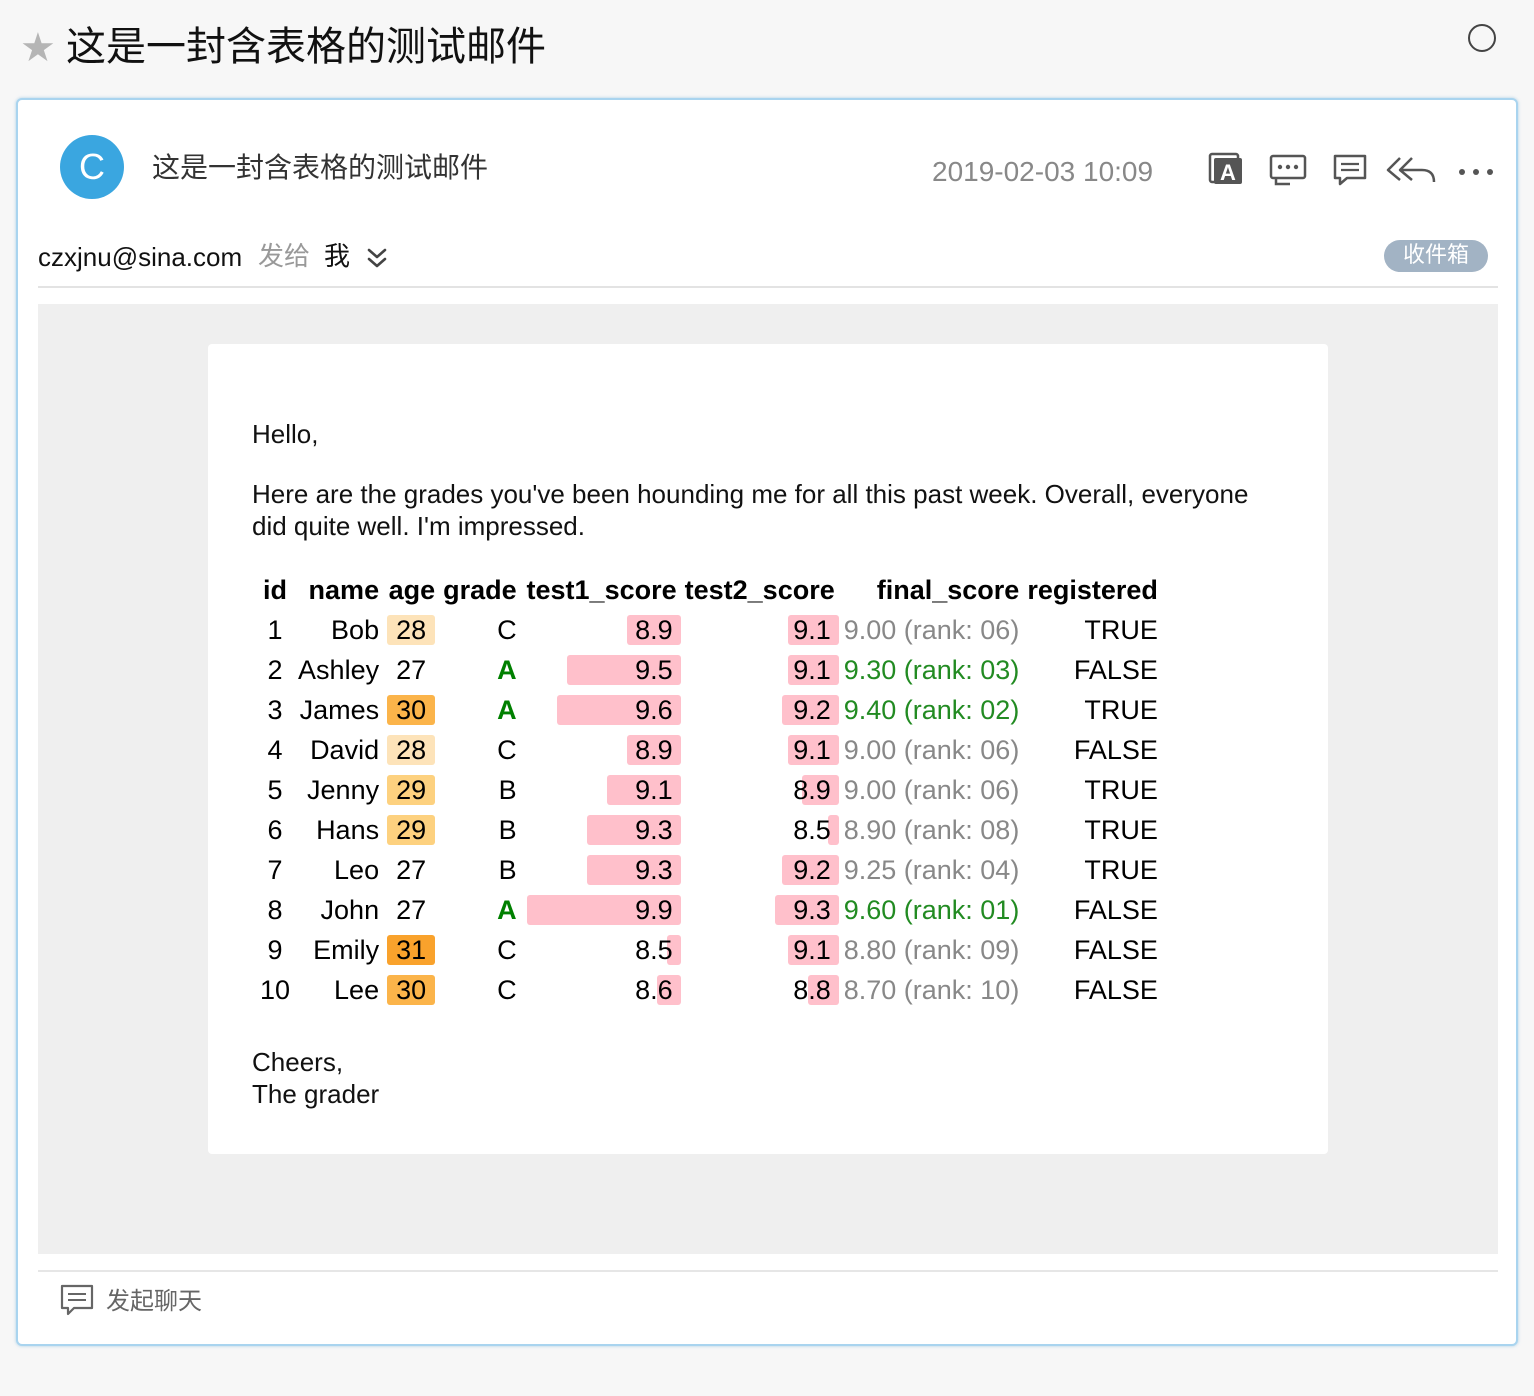  What do you see at coordinates (1436, 256) in the screenshot?
I see `folder-badge: 收件箱` at bounding box center [1436, 256].